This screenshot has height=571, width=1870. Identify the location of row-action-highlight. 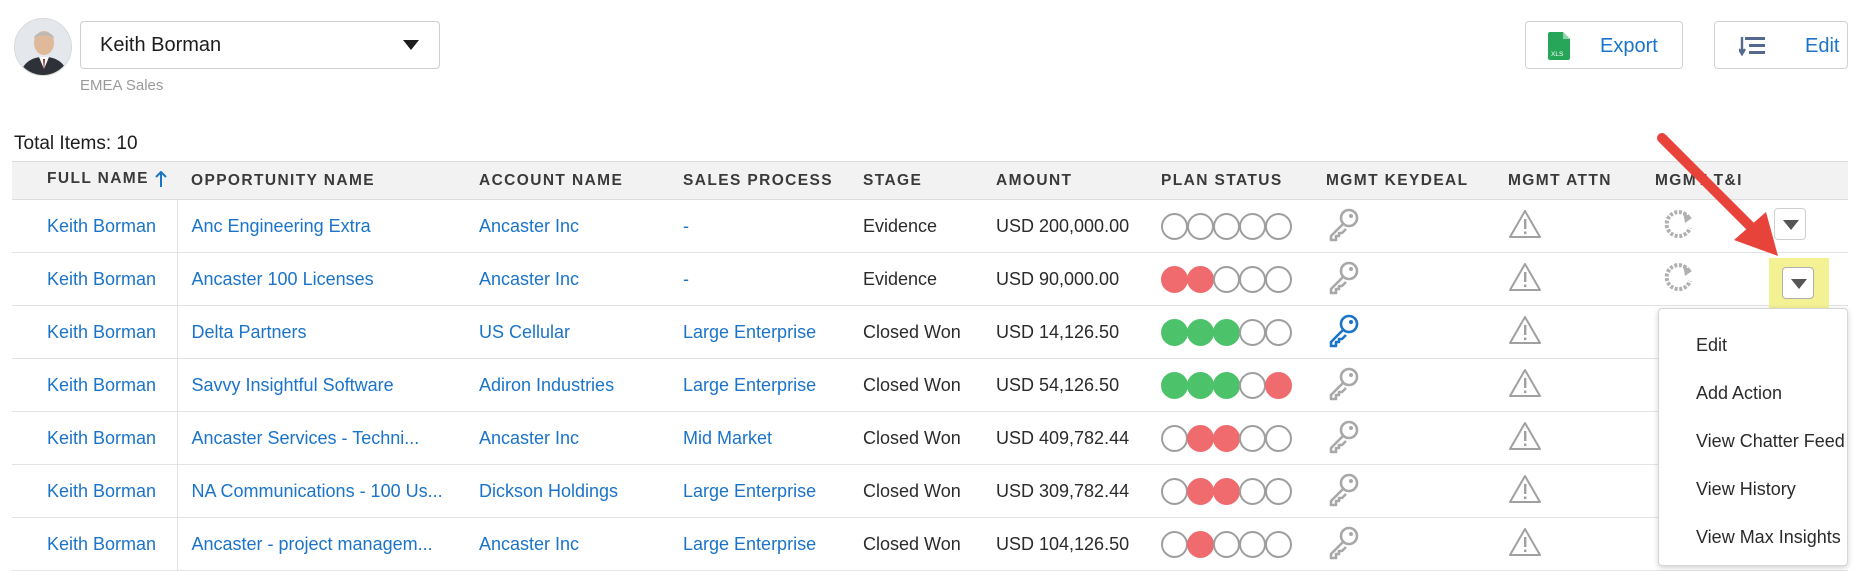
(1799, 283).